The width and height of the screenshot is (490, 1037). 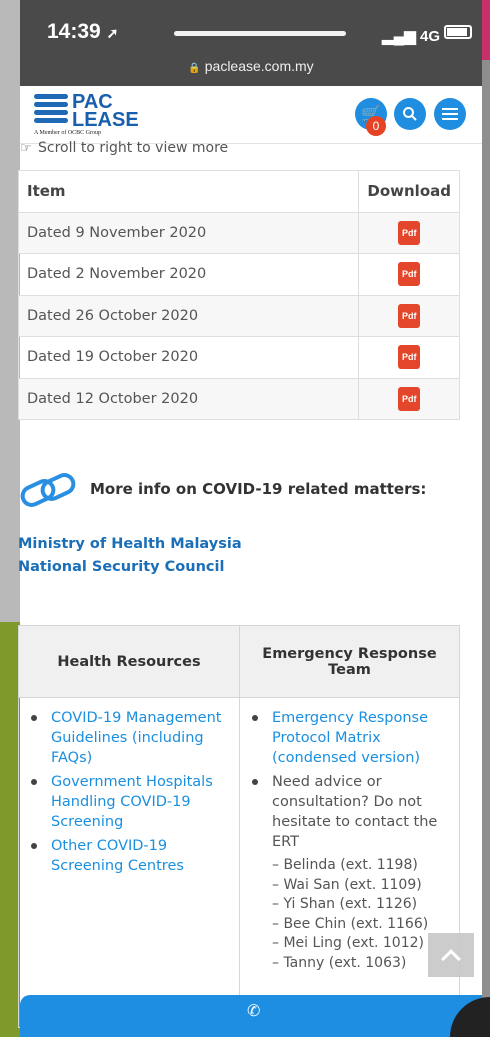 I want to click on phone-icon: ✆, so click(x=254, y=1010).